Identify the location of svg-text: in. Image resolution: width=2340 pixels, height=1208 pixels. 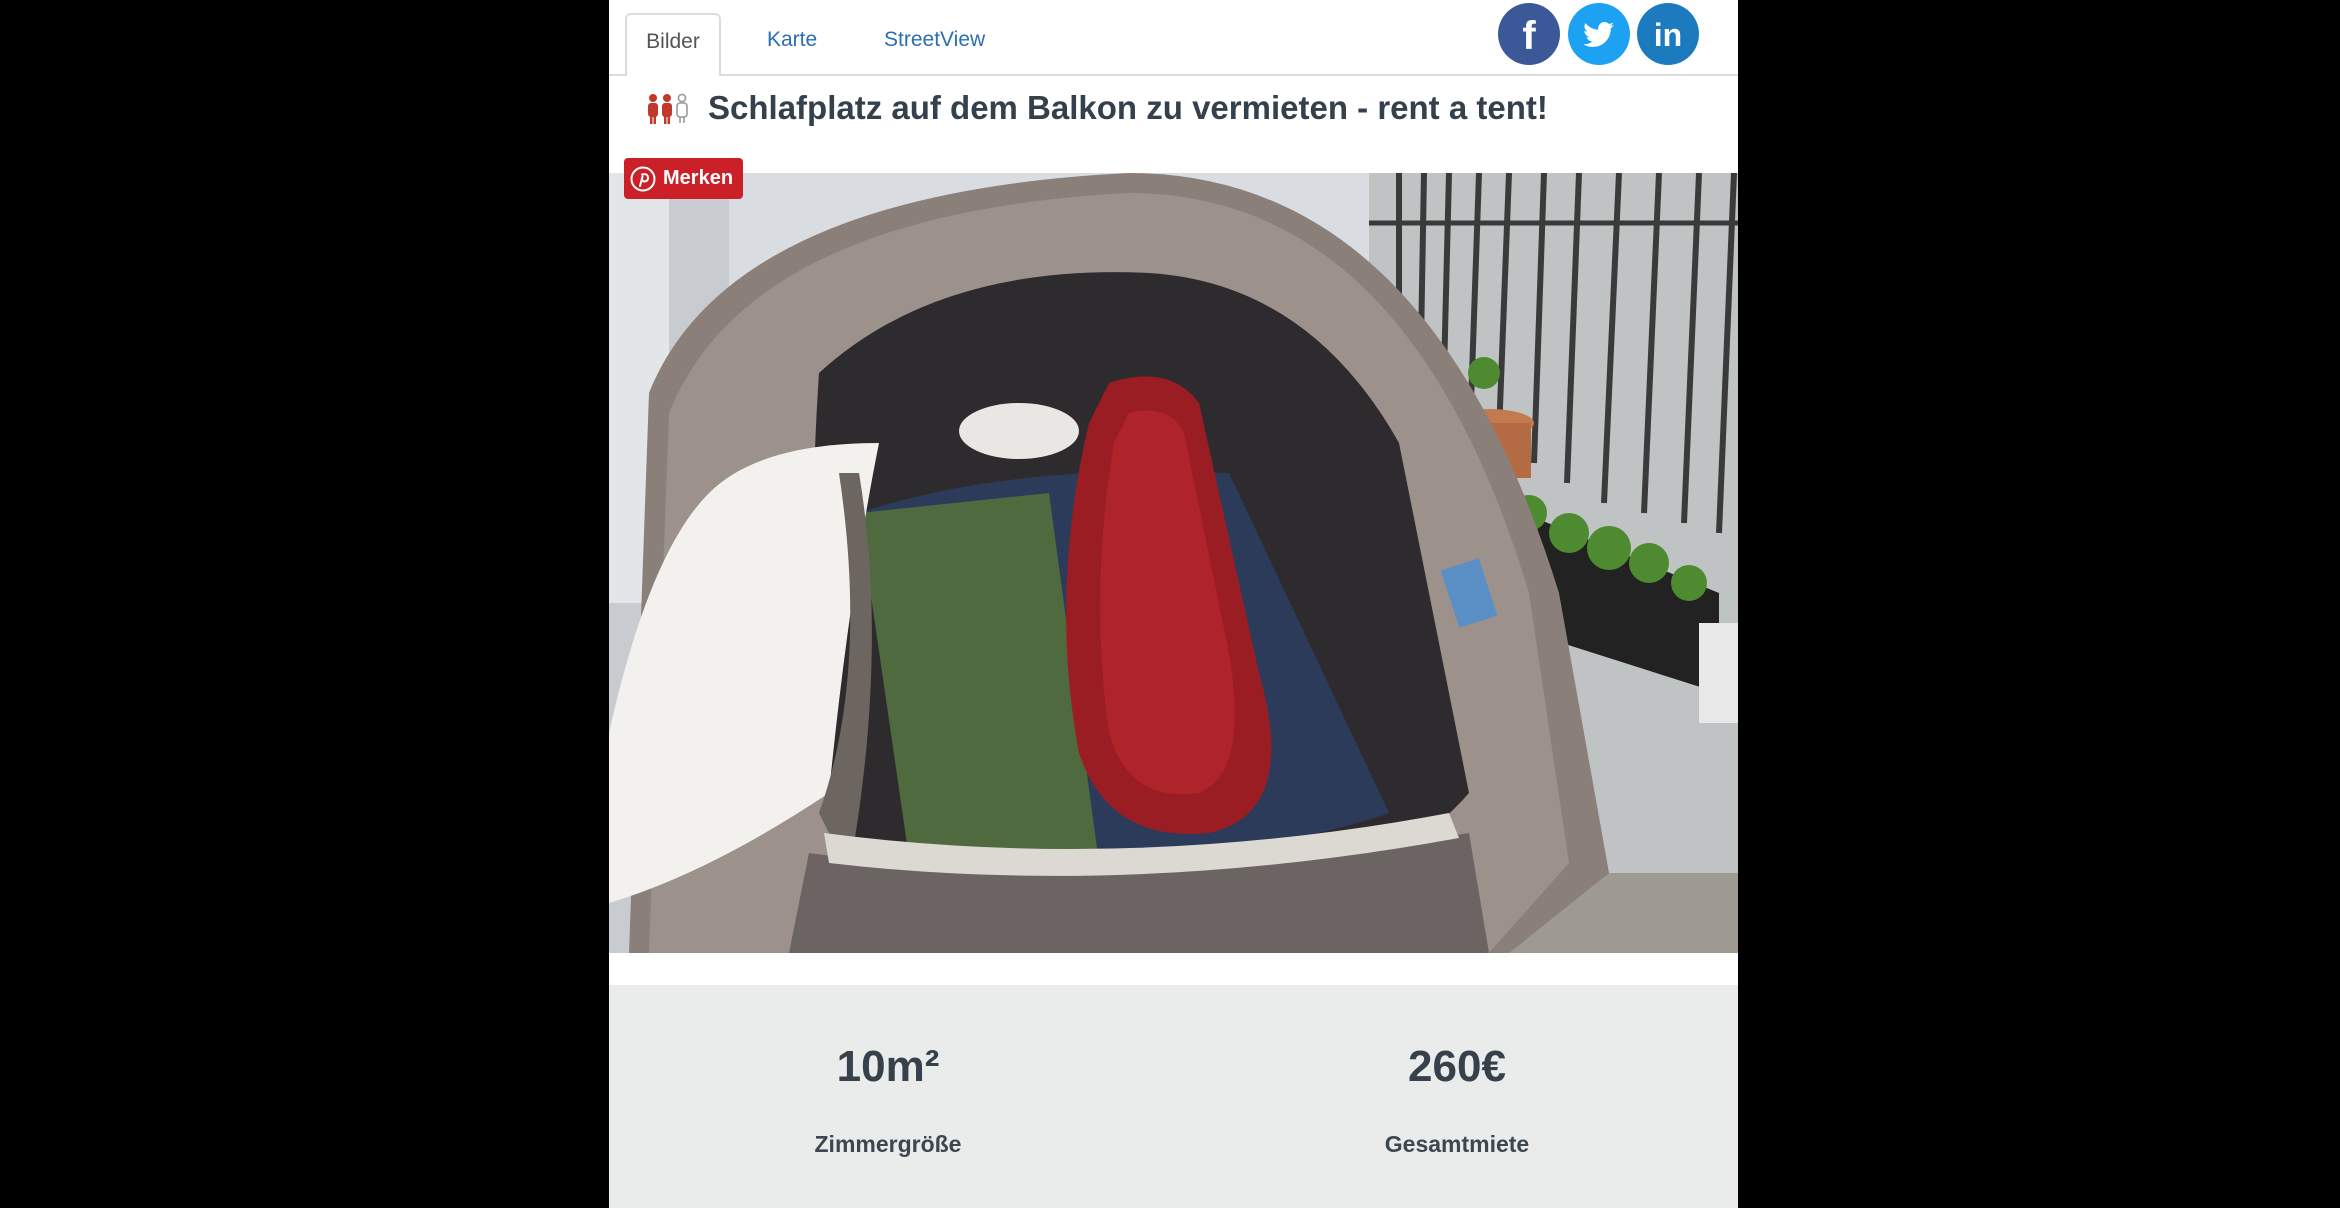
(1668, 35).